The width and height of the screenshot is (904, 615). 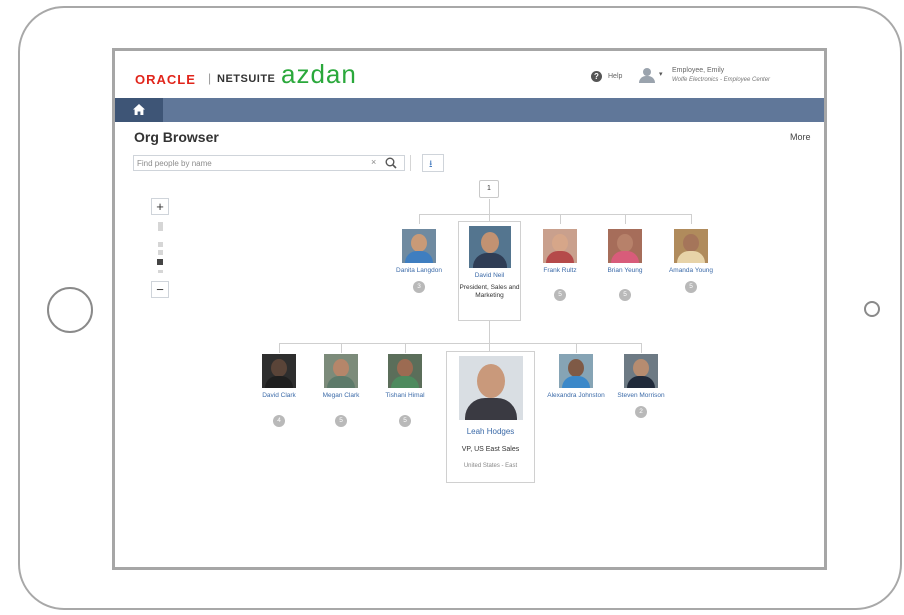 I want to click on tablet-camera, so click(x=872, y=309).